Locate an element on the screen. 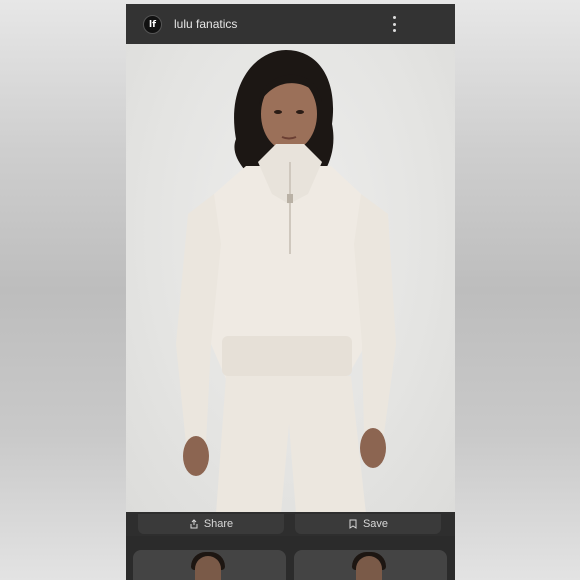 The height and width of the screenshot is (580, 580). save-button: Save is located at coordinates (368, 524).